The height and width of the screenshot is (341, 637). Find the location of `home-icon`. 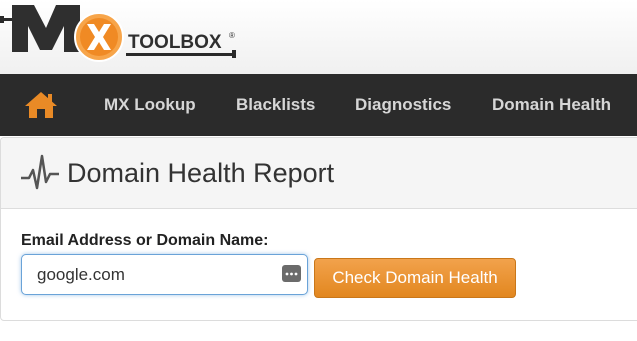

home-icon is located at coordinates (41, 105).